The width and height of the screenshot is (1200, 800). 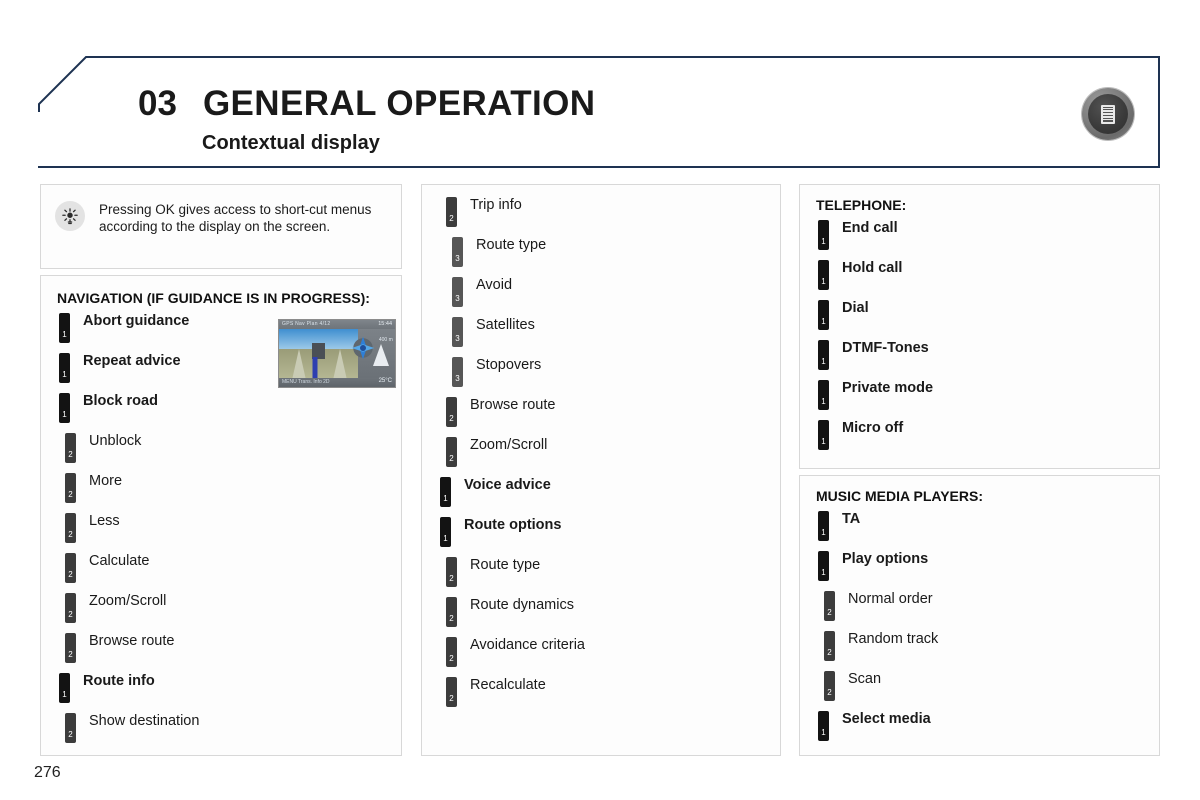 I want to click on menu-item: 1 Private mode, so click(x=979, y=400).